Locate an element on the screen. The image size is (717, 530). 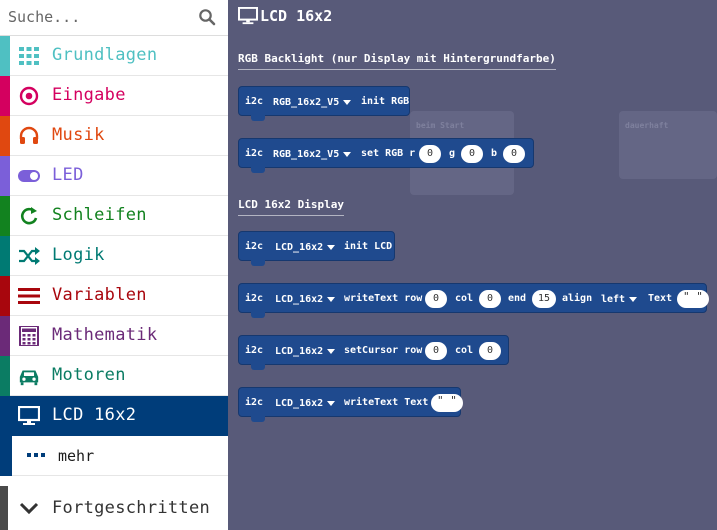
block-text: setCursor row is located at coordinates (383, 350).